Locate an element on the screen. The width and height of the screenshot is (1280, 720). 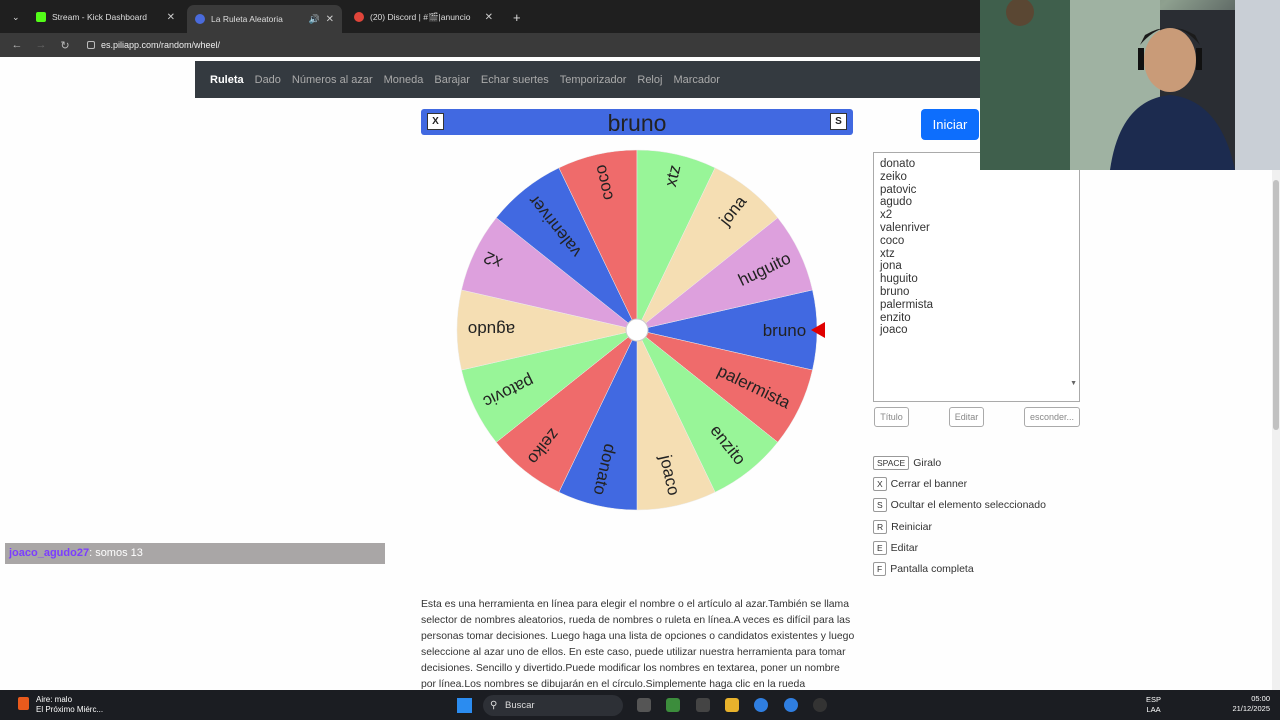
tab-ruleta: La Ruleta Aleatoria 🔊 ✕ is located at coordinates (264, 19).